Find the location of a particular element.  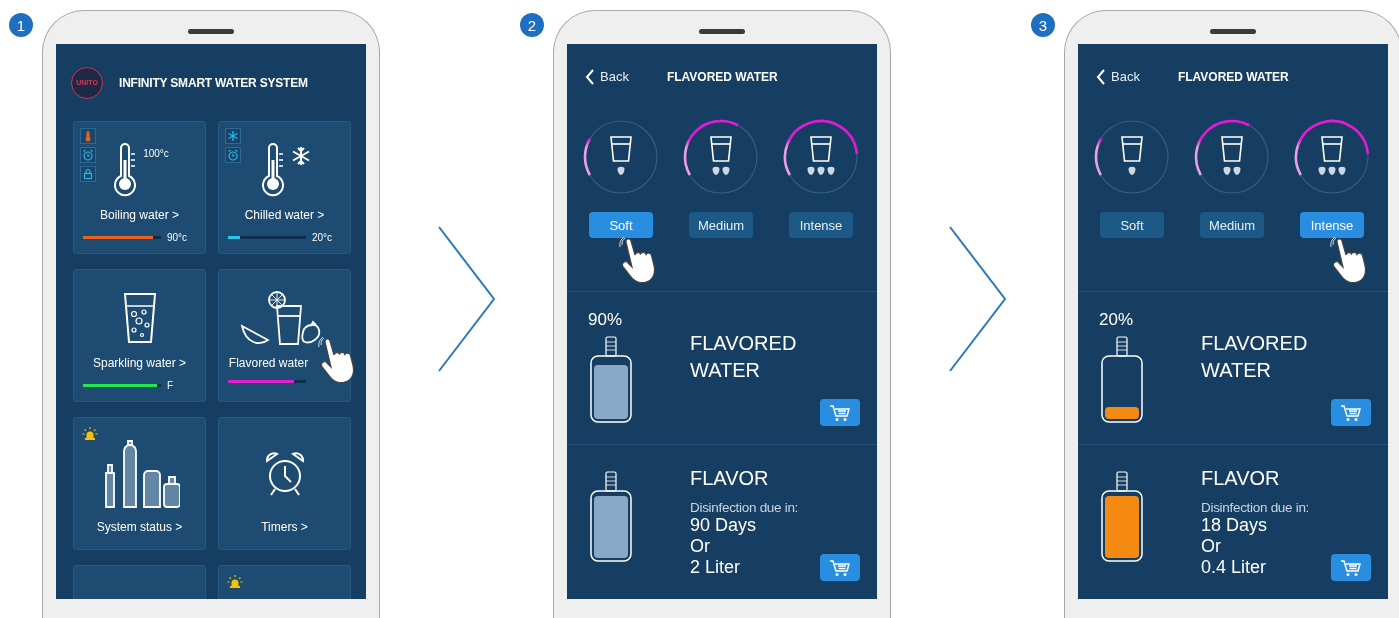

strength-button: Intense is located at coordinates (821, 225).